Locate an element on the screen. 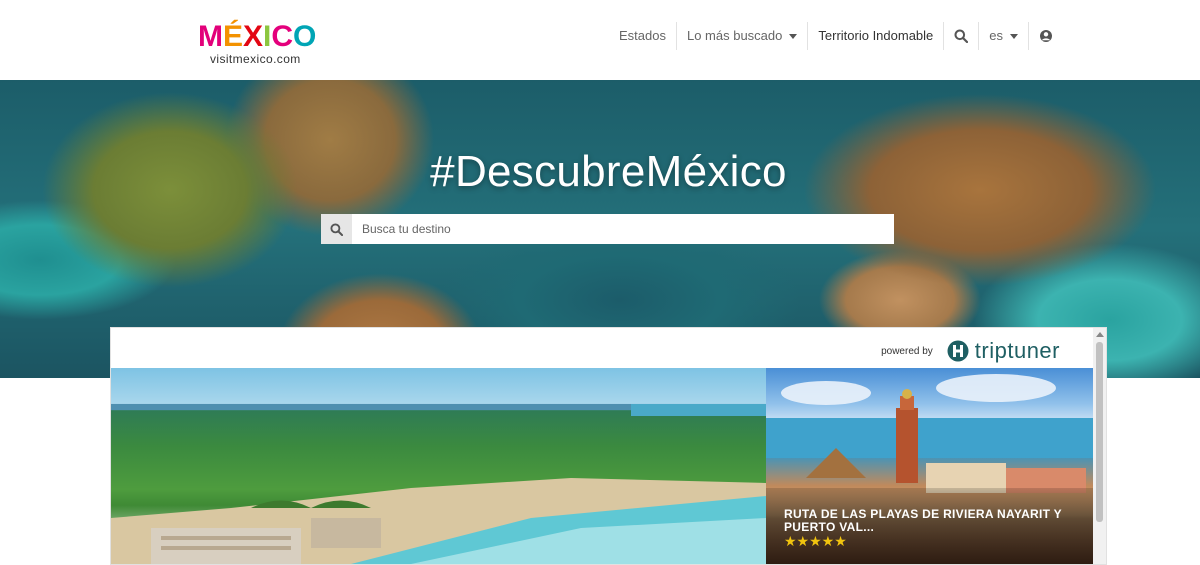 The image size is (1200, 565). nav-search-button is located at coordinates (962, 36).